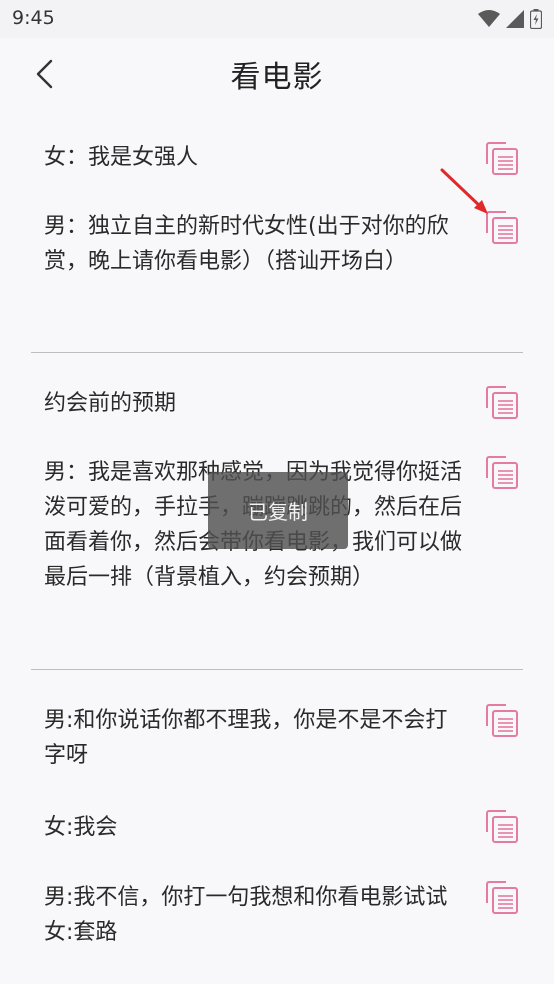 The width and height of the screenshot is (554, 984). What do you see at coordinates (121, 157) in the screenshot?
I see `list-item-text: 女：我是女强人` at bounding box center [121, 157].